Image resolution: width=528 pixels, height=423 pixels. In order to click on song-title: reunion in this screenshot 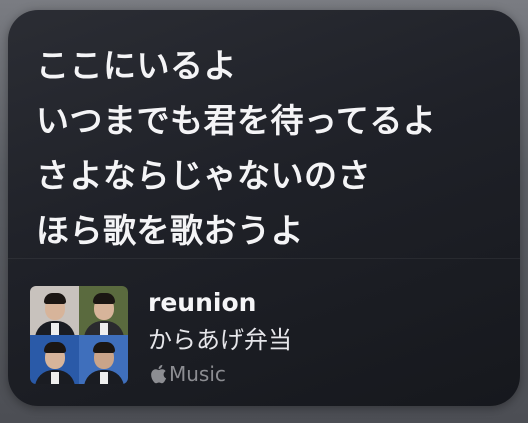, I will do `click(202, 303)`.